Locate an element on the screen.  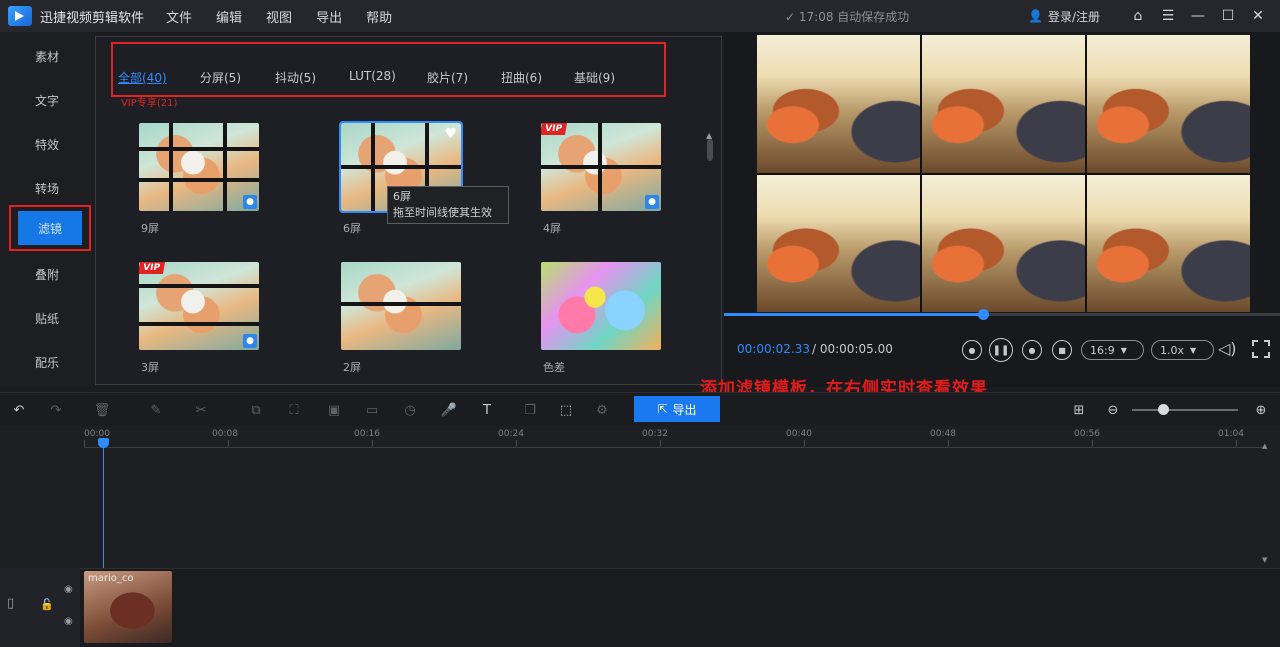
redo-icon: ↷ is located at coordinates (56, 410).